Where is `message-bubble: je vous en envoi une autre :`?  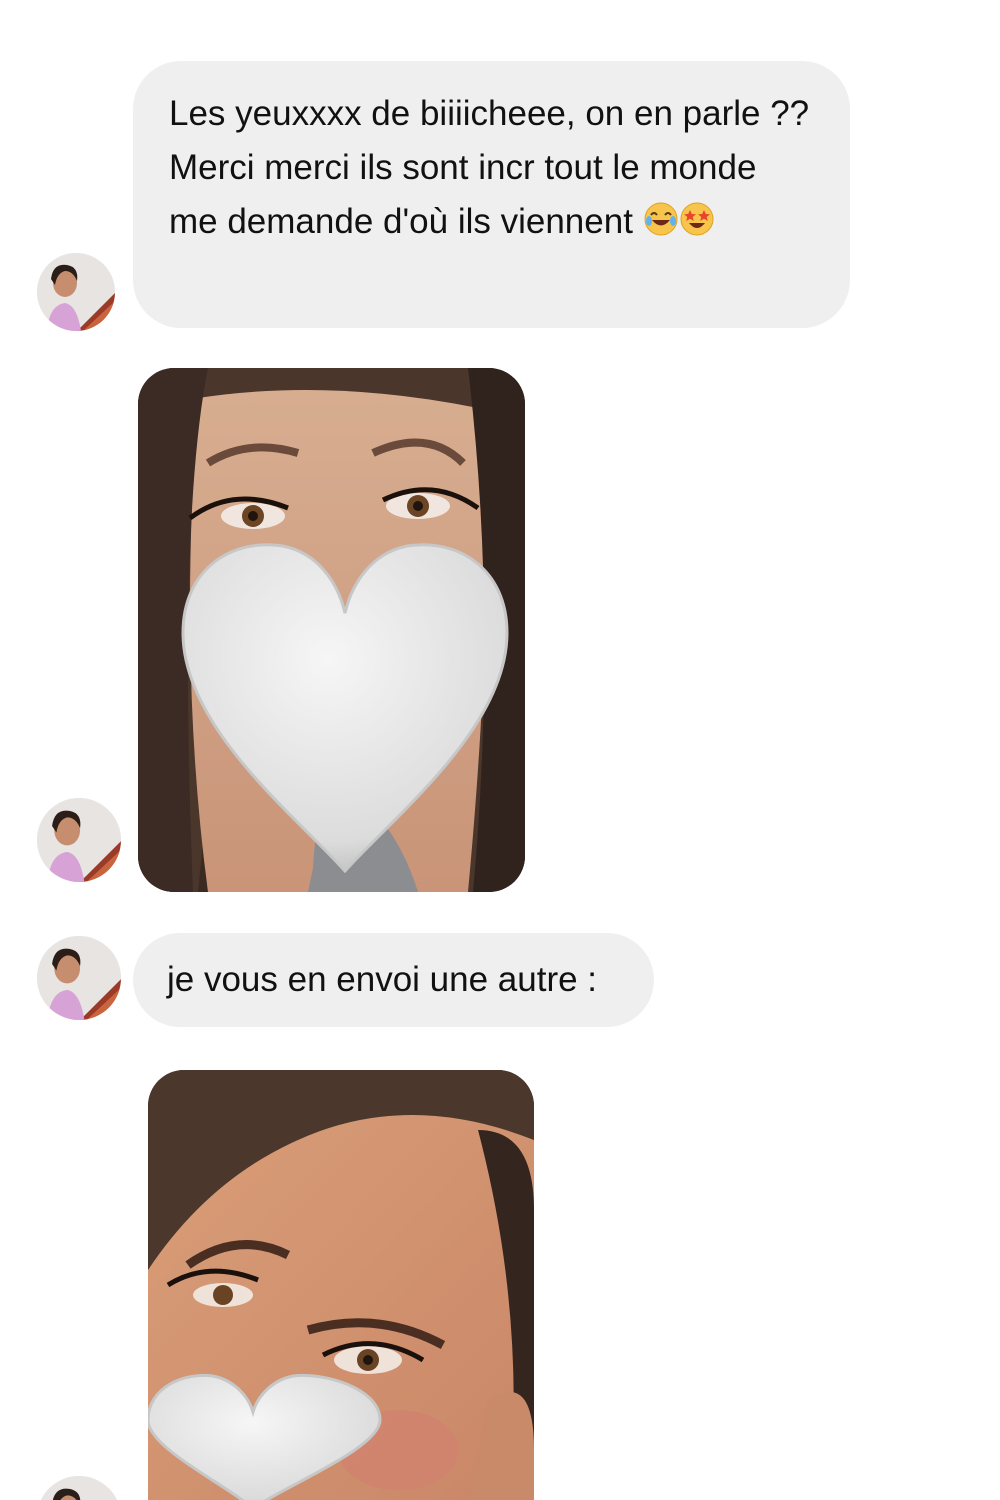
message-bubble: je vous en envoi une autre : is located at coordinates (393, 980).